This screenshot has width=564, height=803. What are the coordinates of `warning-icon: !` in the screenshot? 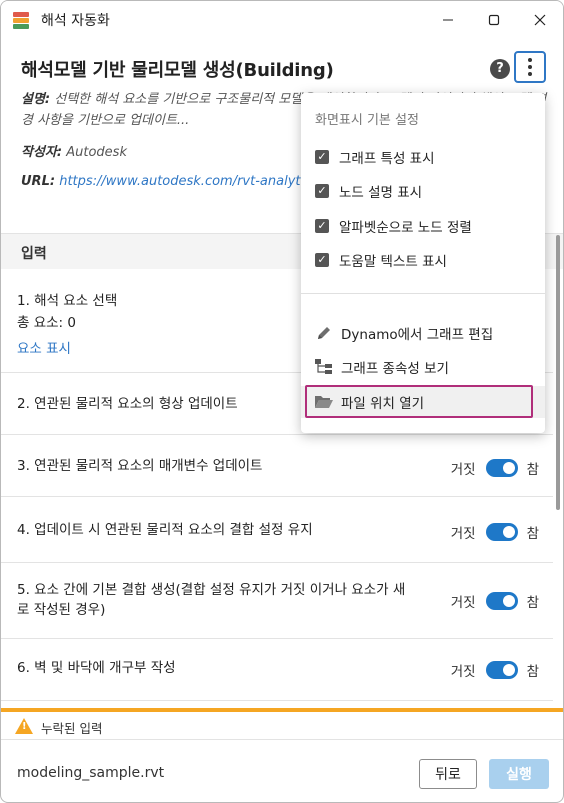 It's located at (24, 726).